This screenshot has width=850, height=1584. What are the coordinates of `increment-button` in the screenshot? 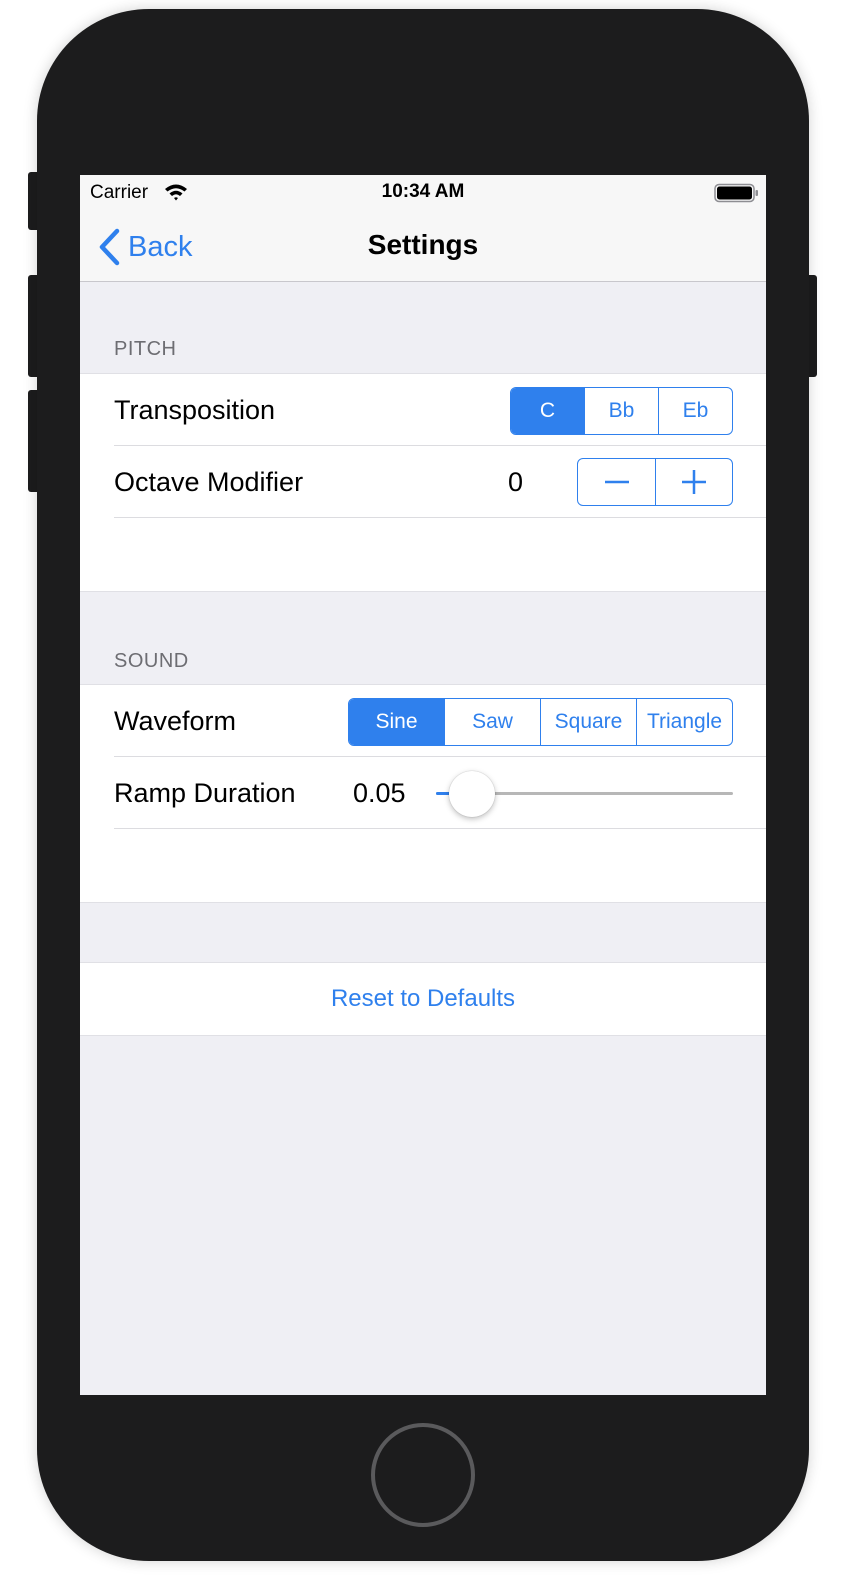 It's located at (693, 482).